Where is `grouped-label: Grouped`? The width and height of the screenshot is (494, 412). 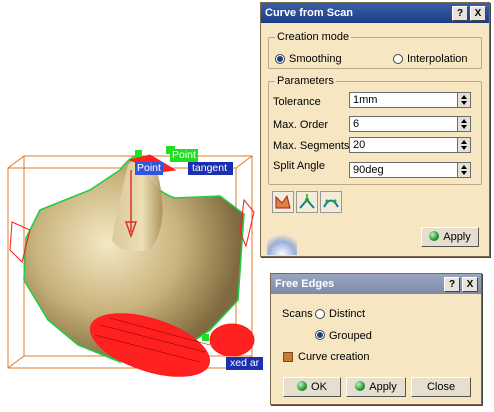
grouped-label: Grouped is located at coordinates (350, 336).